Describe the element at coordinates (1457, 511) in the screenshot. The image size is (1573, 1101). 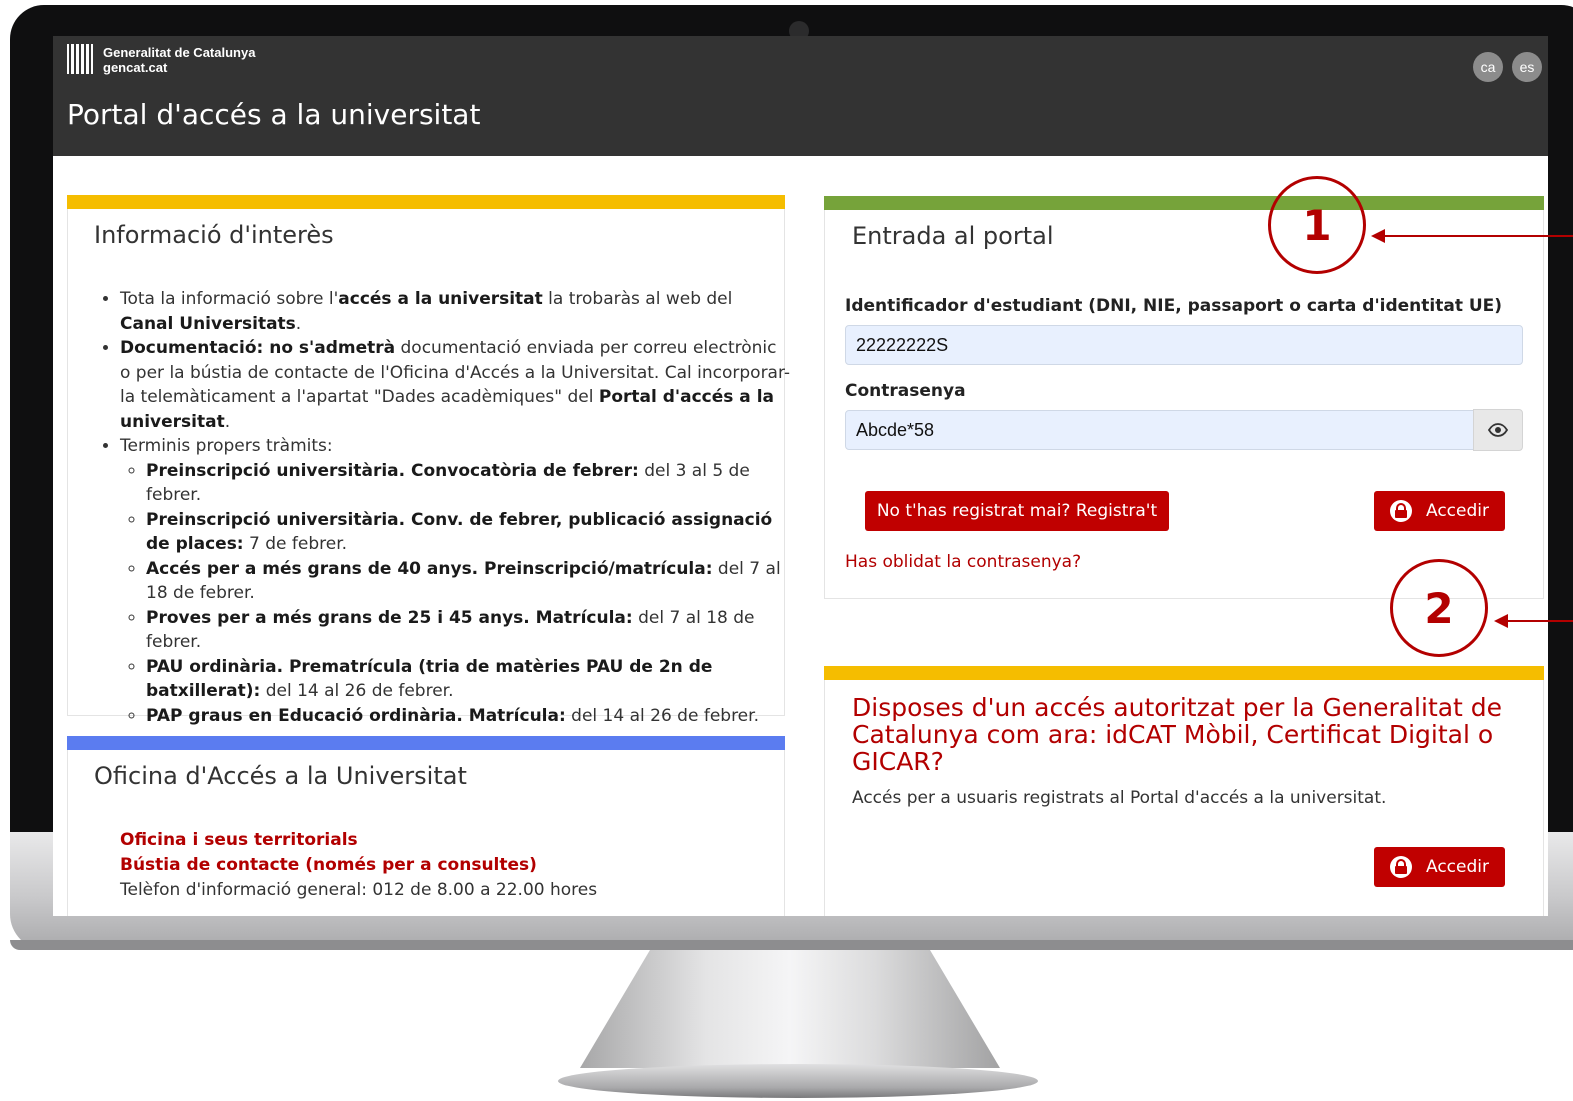
I see `login-button-label: Accedir` at that location.